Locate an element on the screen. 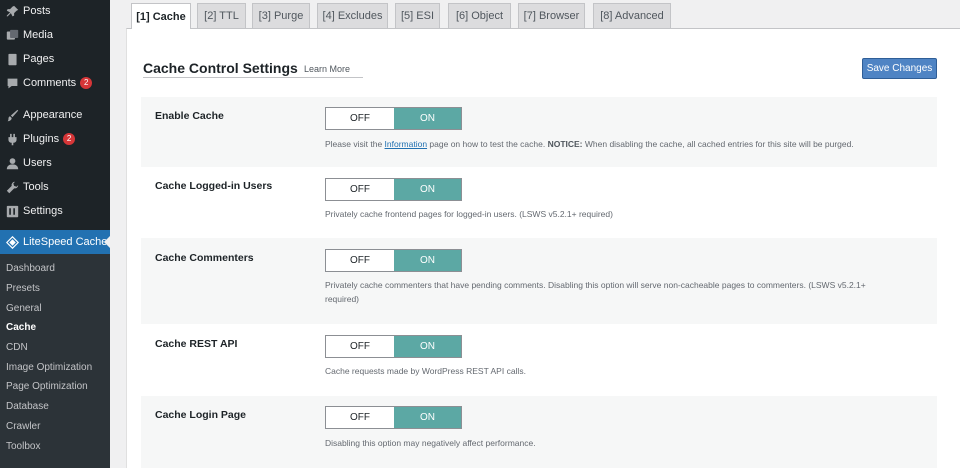 This screenshot has width=960, height=468. submenu-general: General is located at coordinates (24, 308).